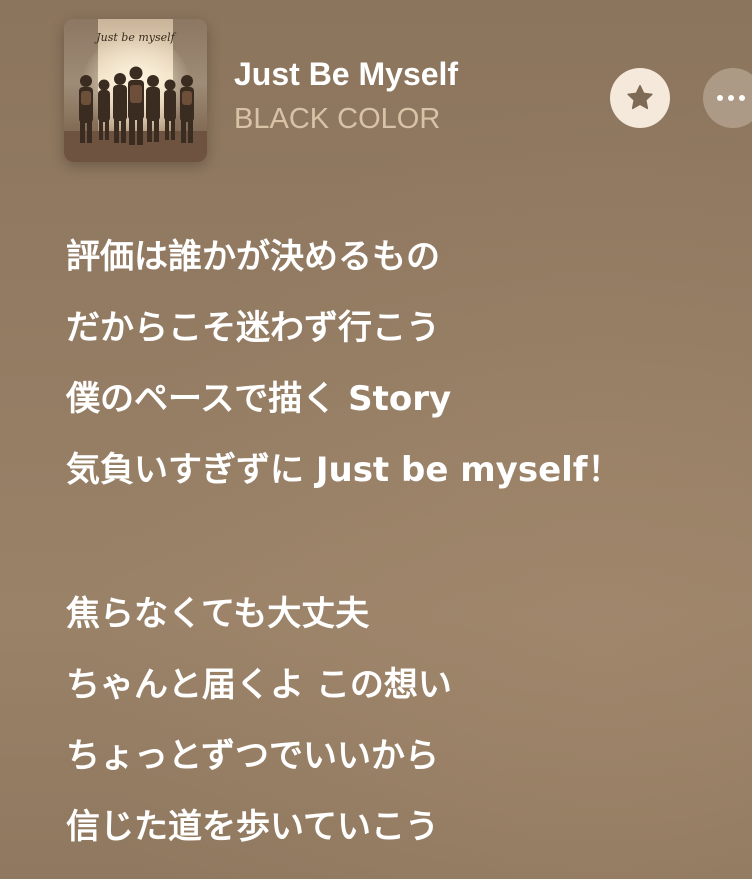 This screenshot has height=879, width=752. I want to click on star-icon, so click(640, 97).